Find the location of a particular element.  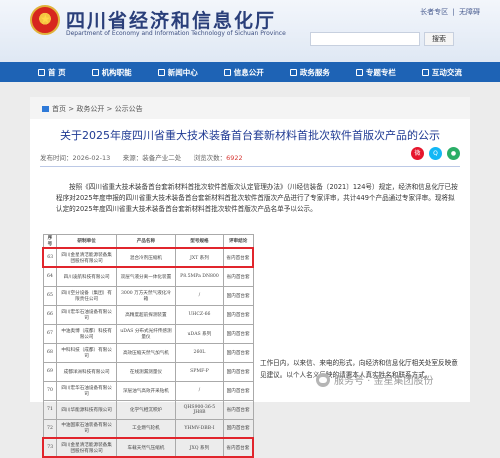

views-count: 6922 is located at coordinates (234, 158).